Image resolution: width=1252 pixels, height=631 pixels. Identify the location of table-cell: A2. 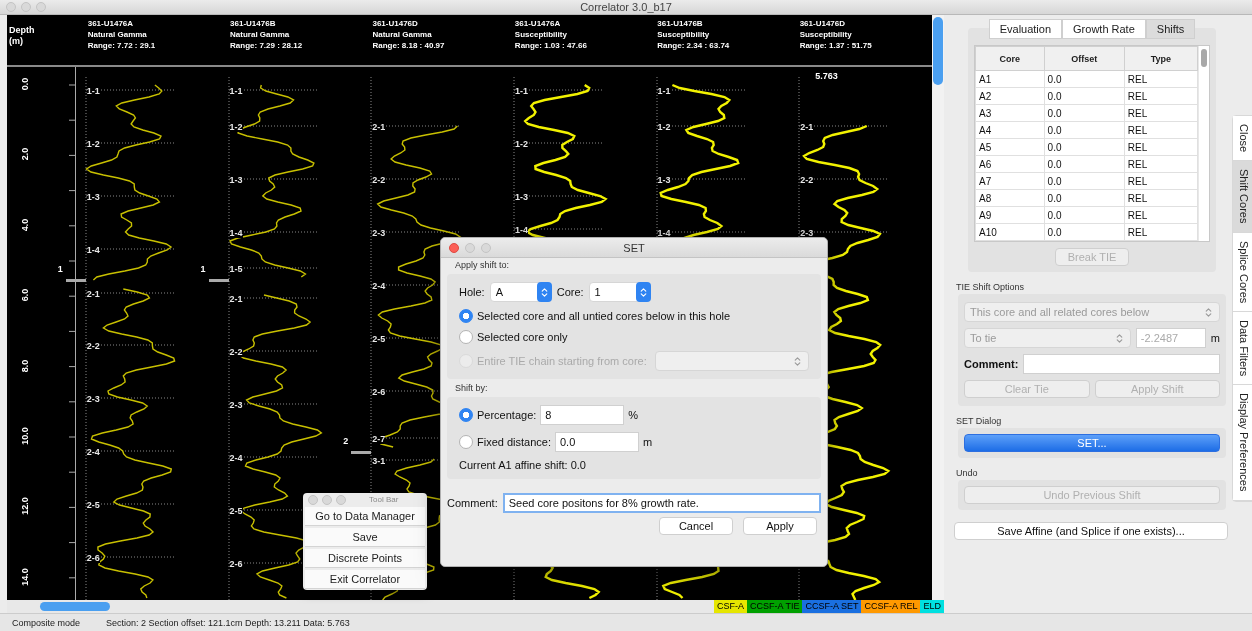
(1010, 96).